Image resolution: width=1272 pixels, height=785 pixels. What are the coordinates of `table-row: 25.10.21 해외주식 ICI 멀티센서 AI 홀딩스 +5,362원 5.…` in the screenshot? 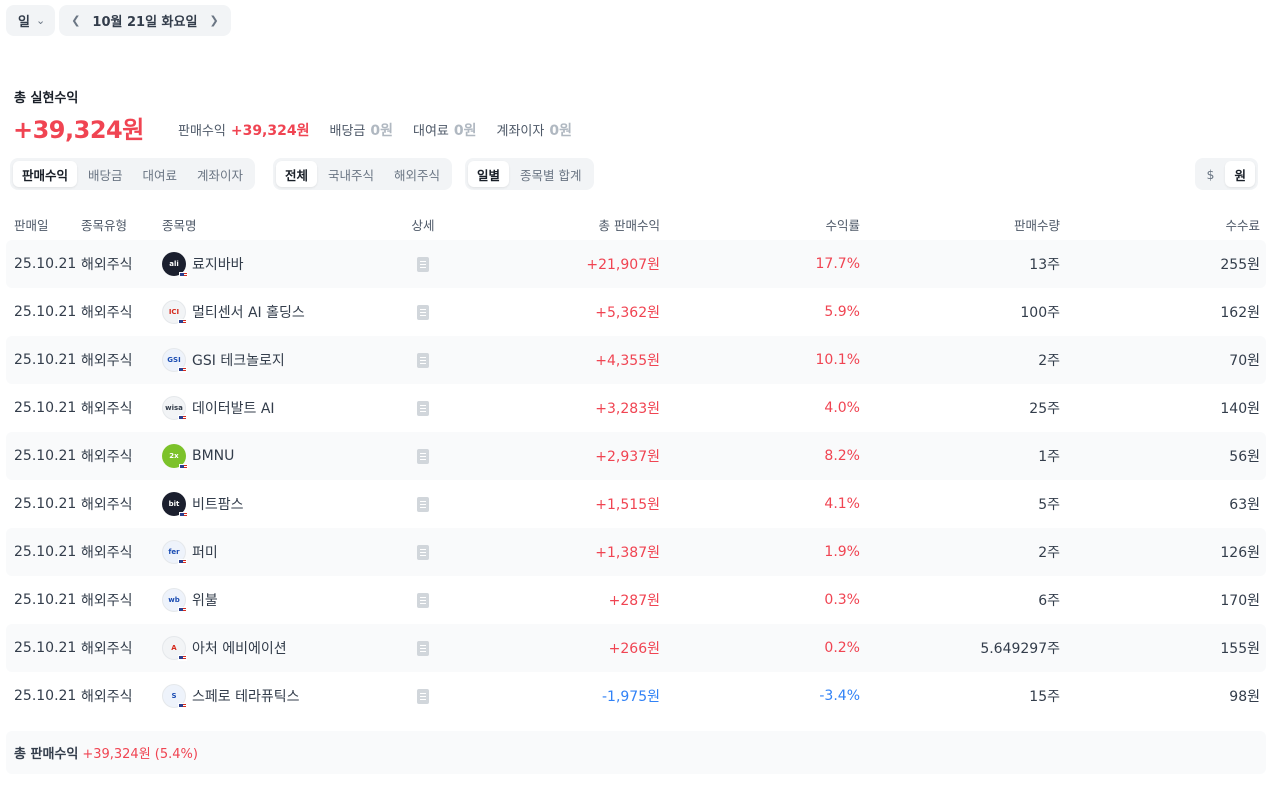 It's located at (636, 312).